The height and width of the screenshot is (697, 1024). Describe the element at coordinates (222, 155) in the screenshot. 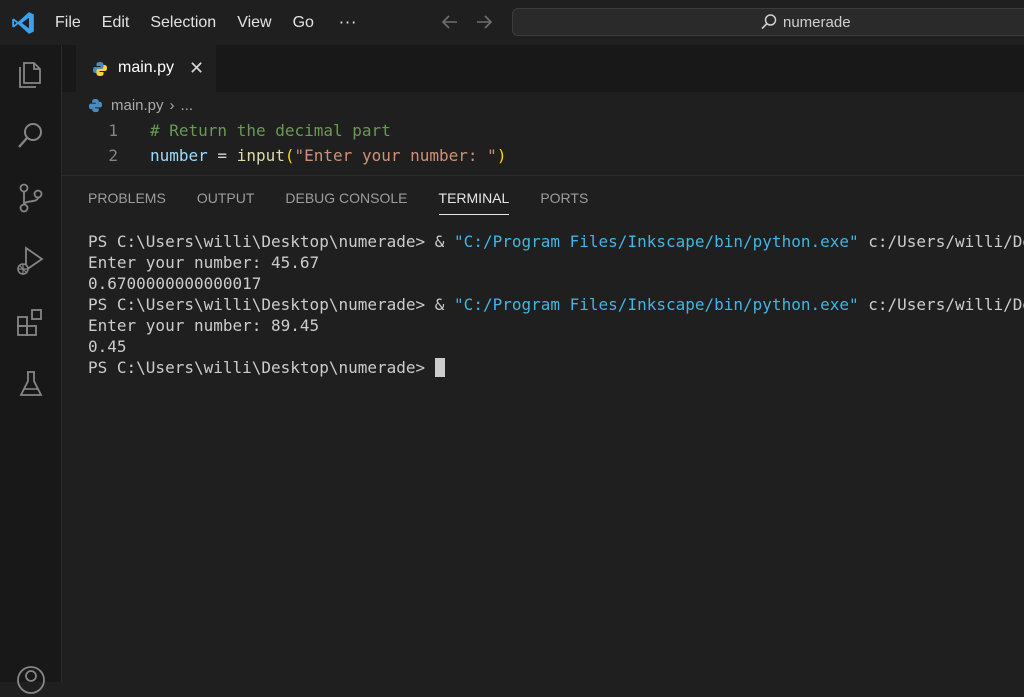

I see `code-operator: =` at that location.